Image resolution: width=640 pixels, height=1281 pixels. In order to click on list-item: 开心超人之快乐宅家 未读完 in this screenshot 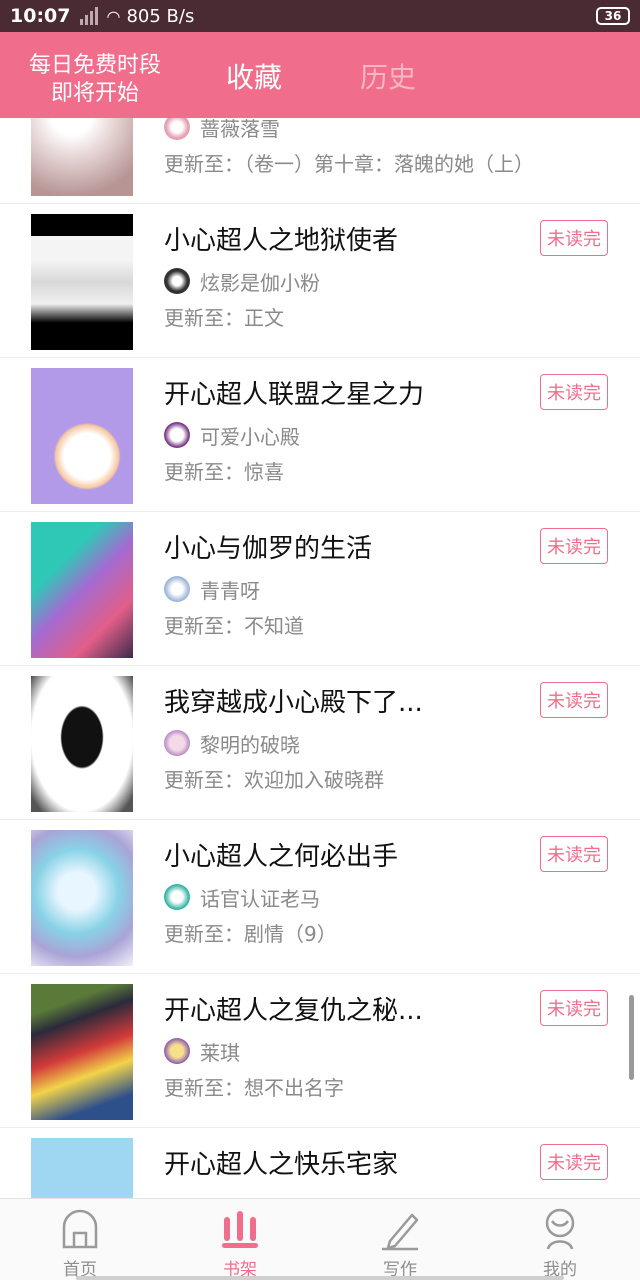, I will do `click(320, 1163)`.